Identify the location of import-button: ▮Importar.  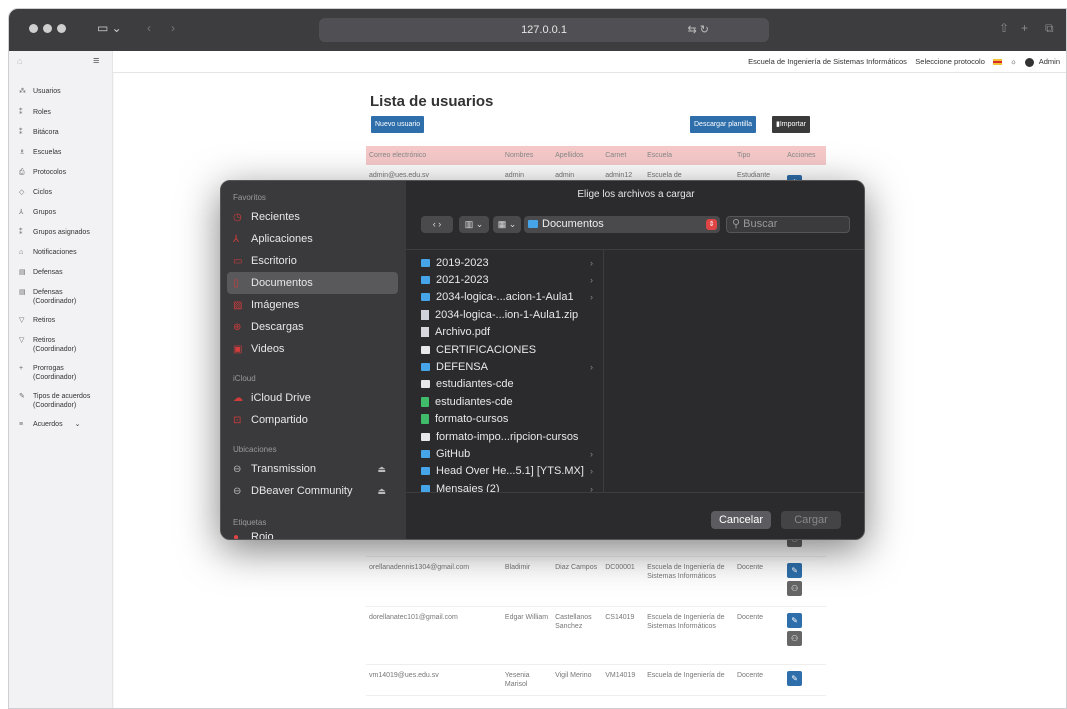
(791, 124).